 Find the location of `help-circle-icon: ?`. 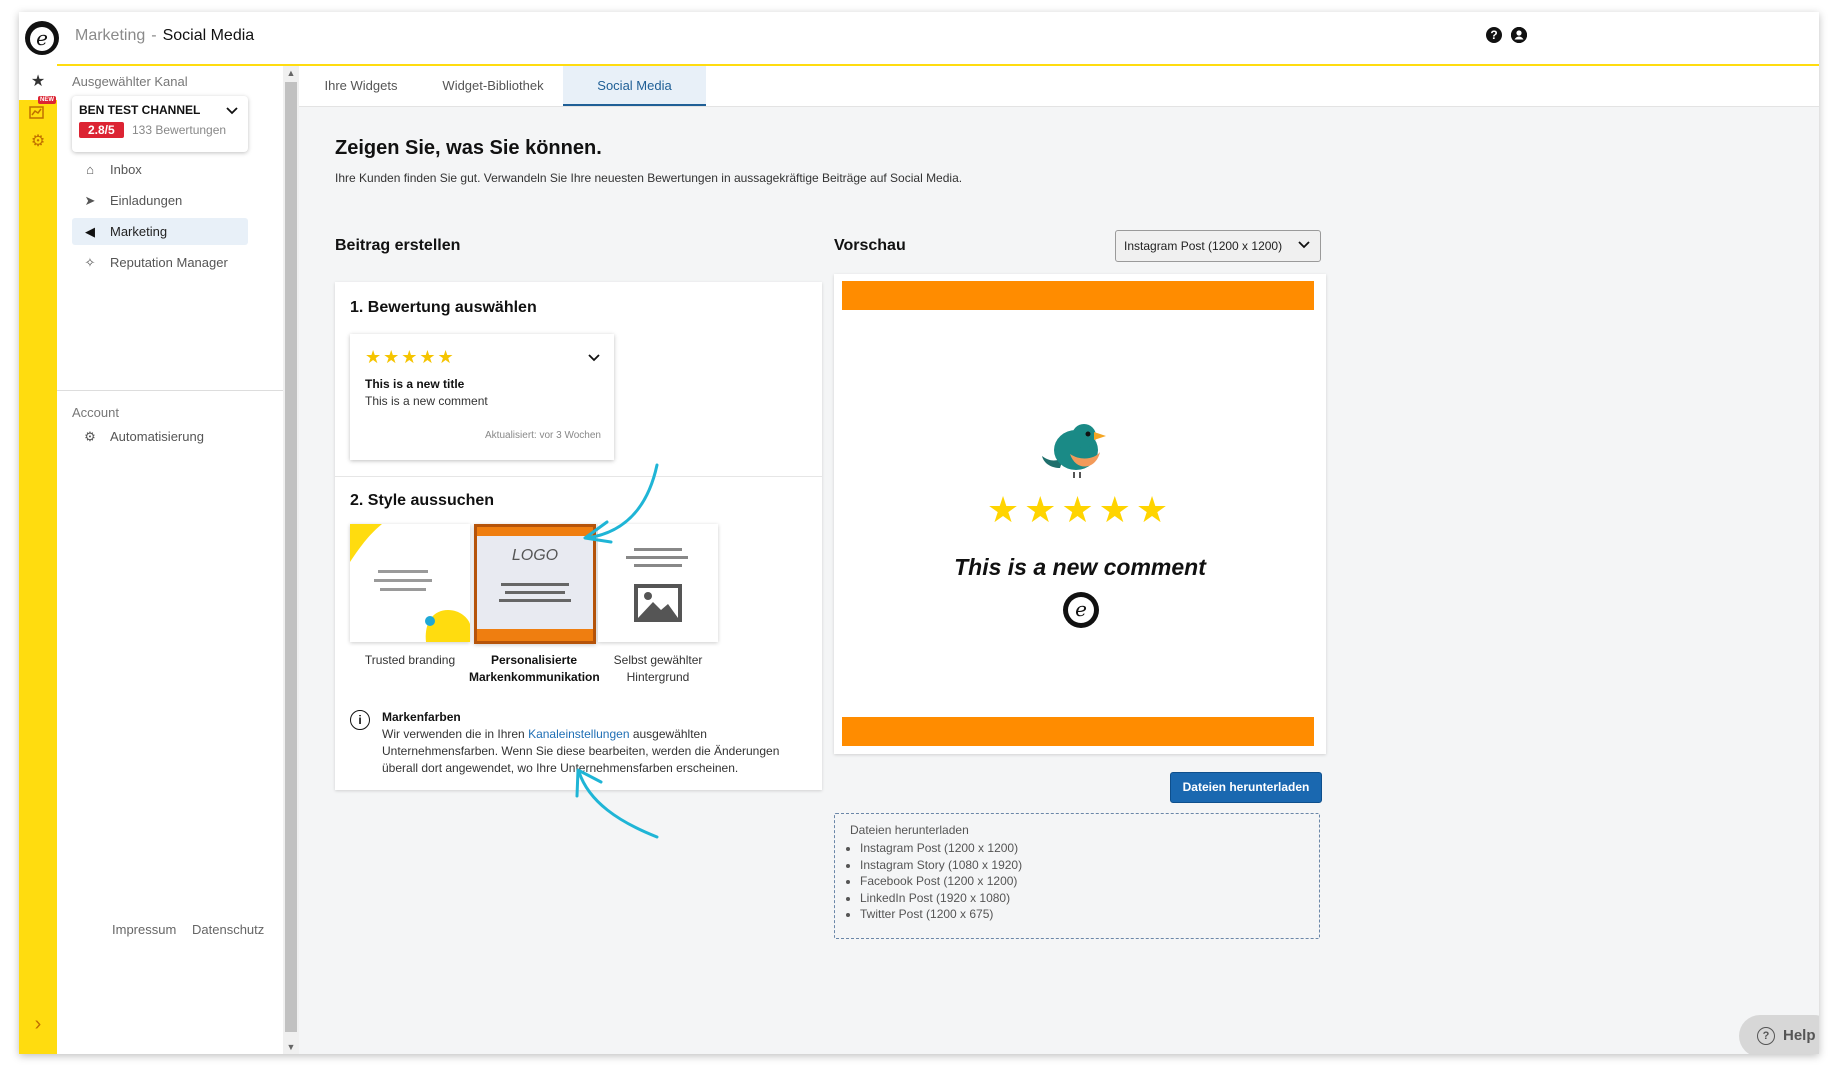

help-circle-icon: ? is located at coordinates (1766, 1036).